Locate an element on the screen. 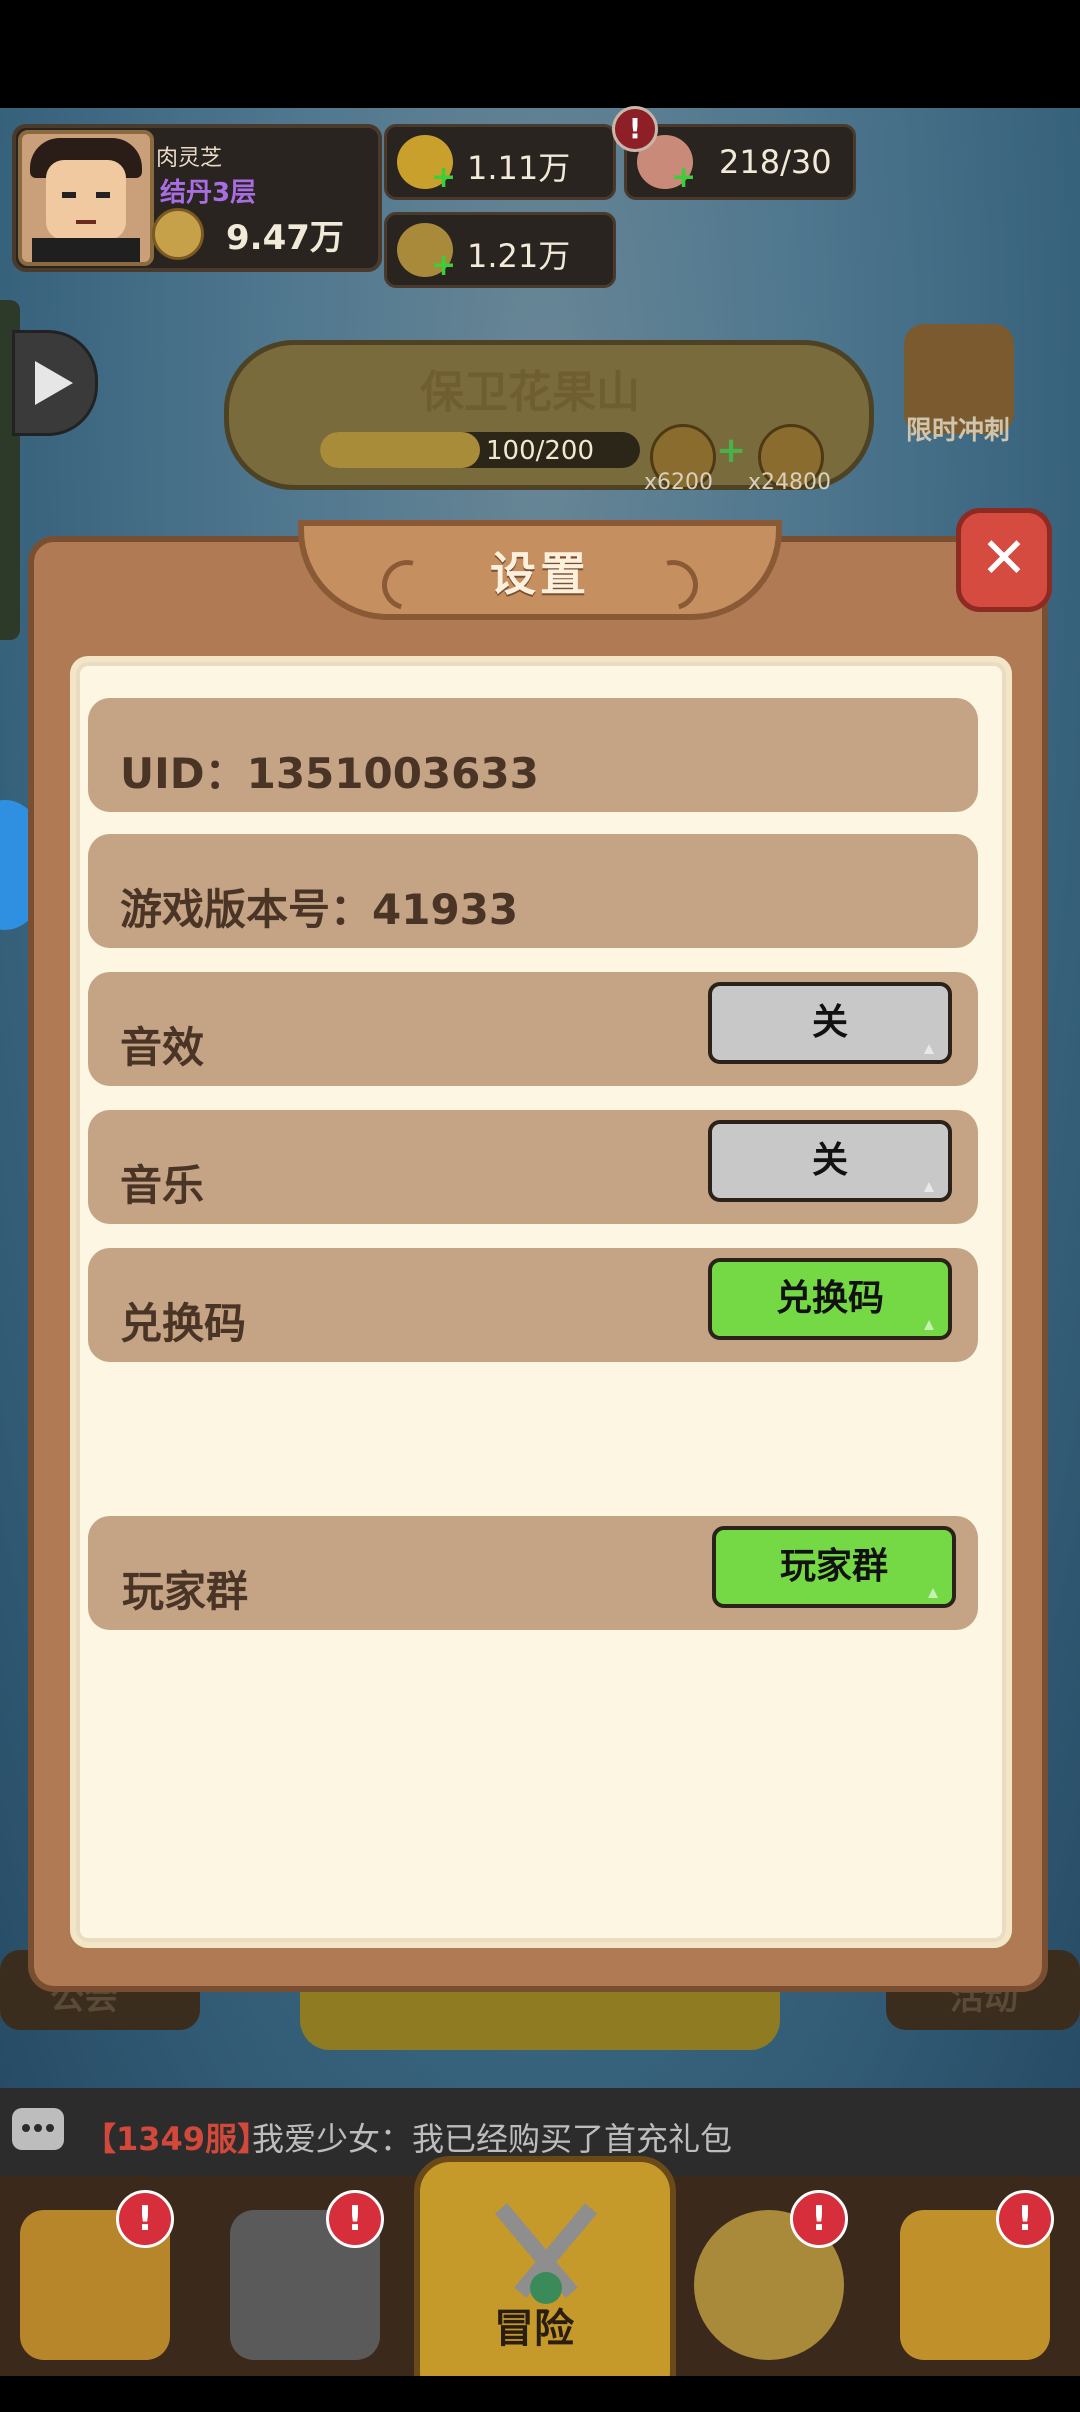  adventure-label: 冒险 is located at coordinates (534, 2329).